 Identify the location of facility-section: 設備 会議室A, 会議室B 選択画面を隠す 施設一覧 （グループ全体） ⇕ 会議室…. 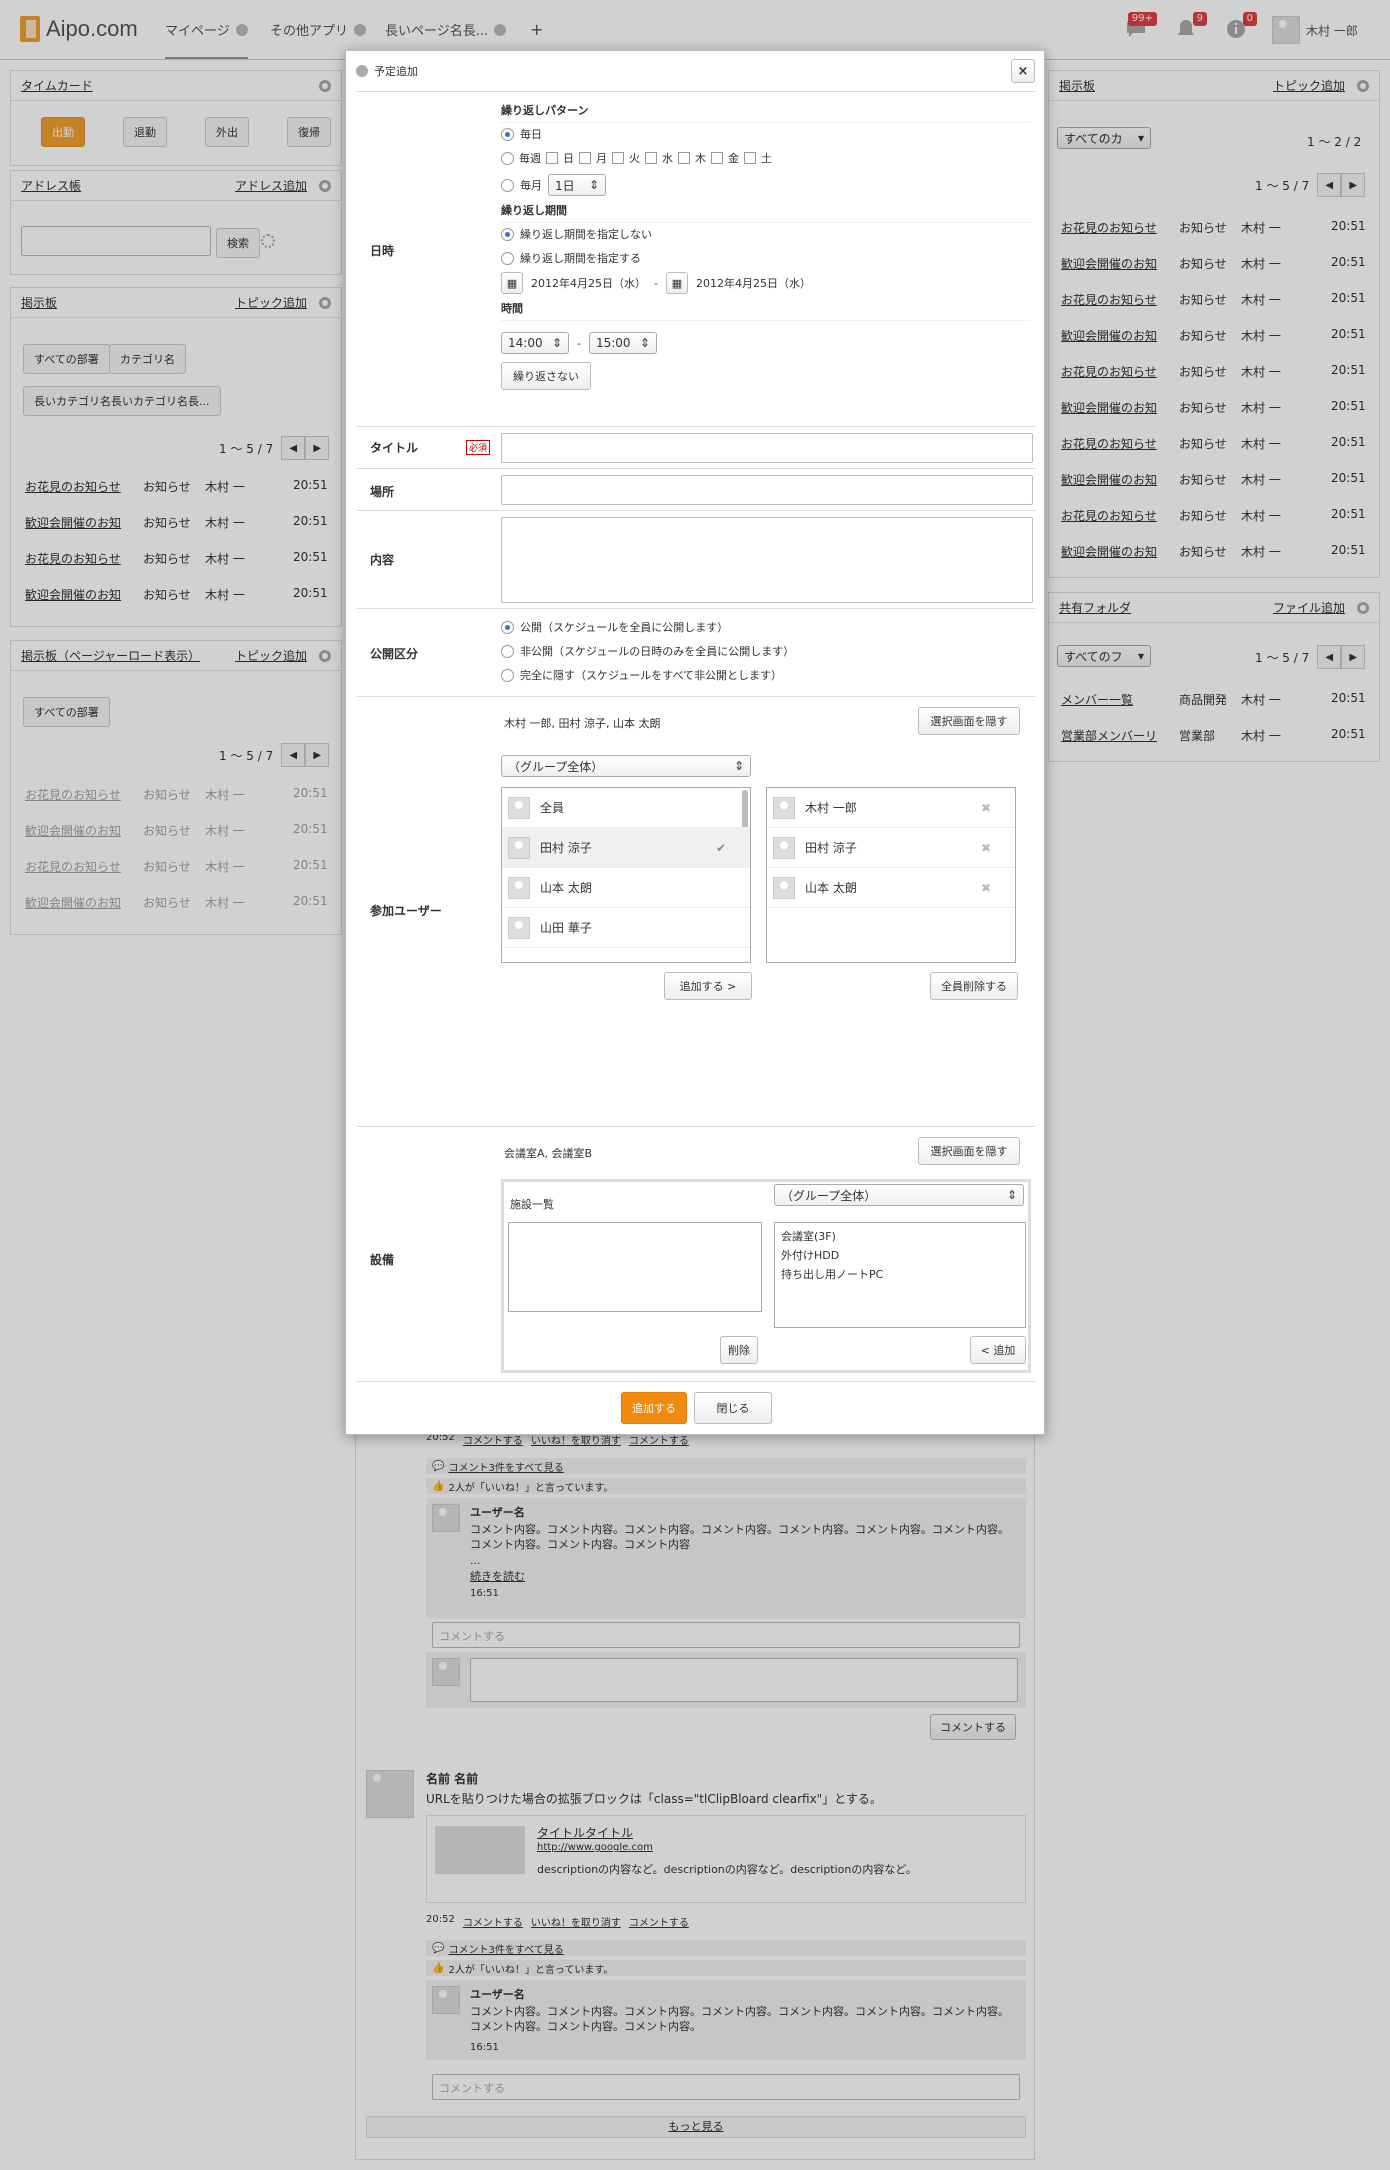
(696, 1253).